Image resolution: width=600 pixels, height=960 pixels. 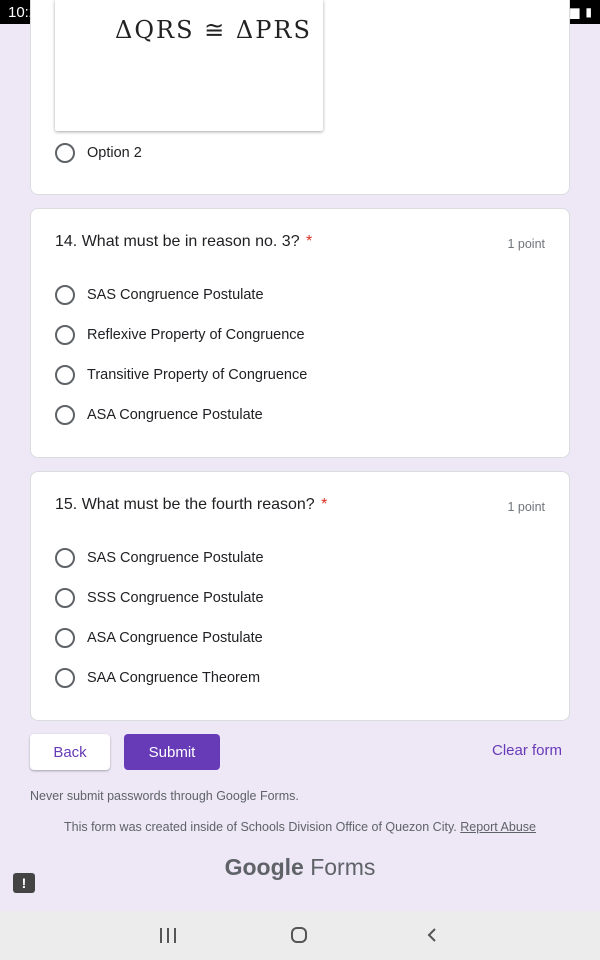 I want to click on option-item: Option 2, so click(x=98, y=153).